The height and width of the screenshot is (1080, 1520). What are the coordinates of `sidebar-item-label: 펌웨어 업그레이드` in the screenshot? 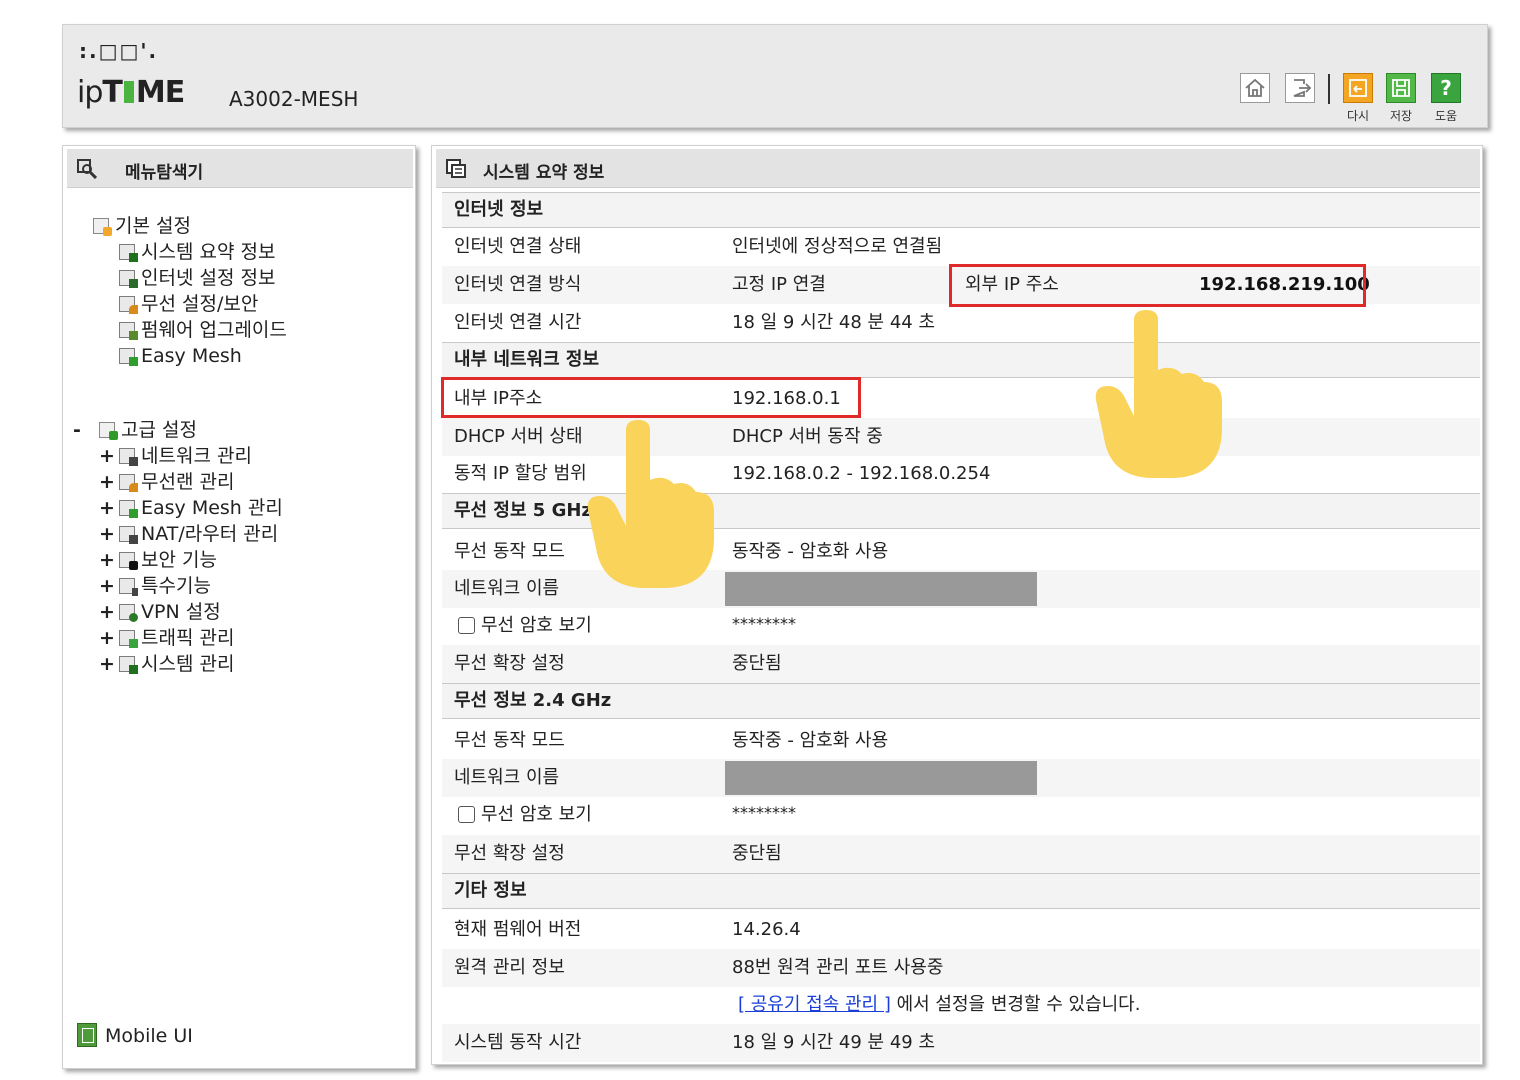 It's located at (214, 330).